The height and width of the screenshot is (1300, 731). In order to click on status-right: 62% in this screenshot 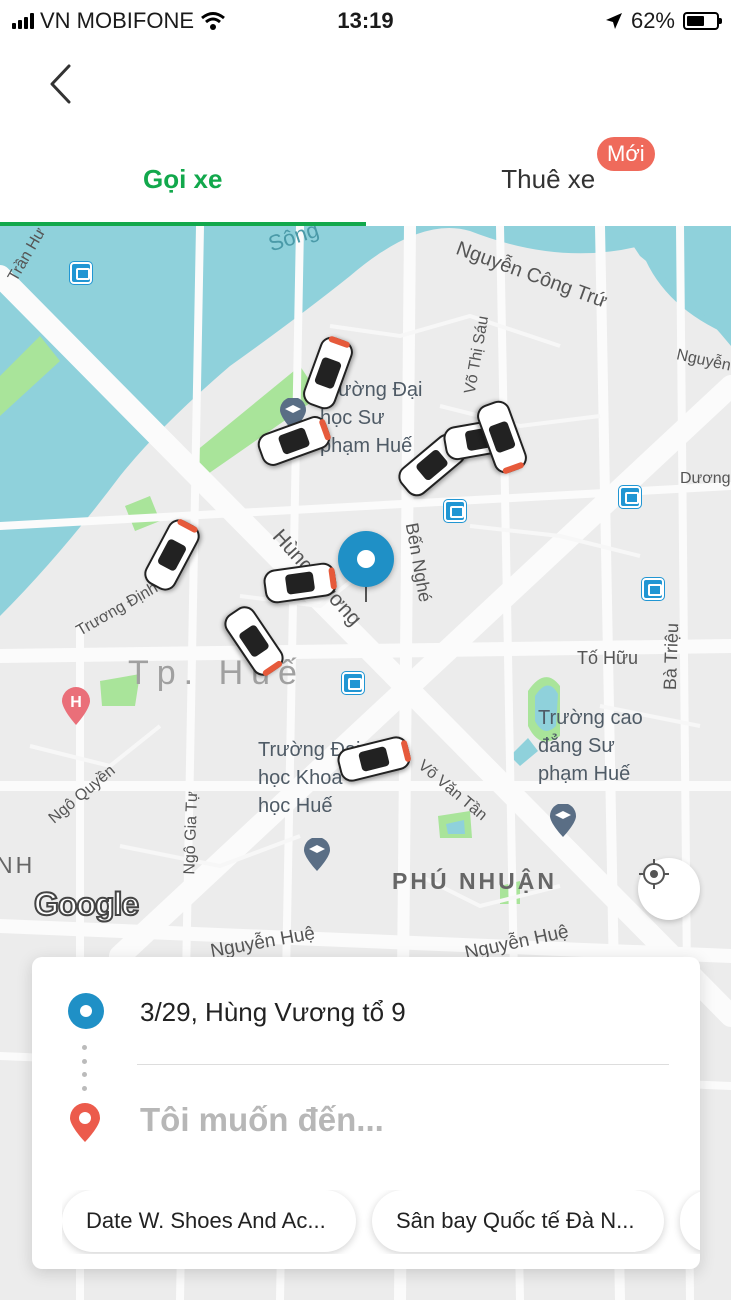, I will do `click(663, 21)`.